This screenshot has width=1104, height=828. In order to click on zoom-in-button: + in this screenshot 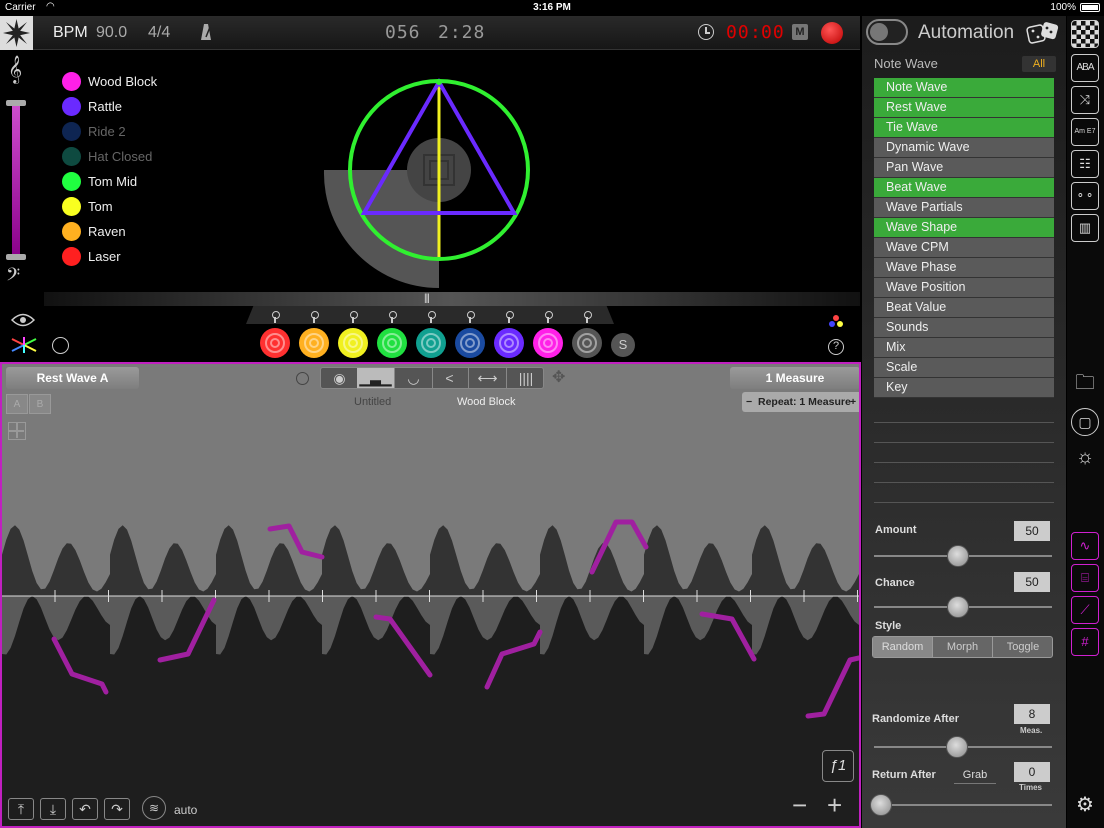, I will do `click(834, 805)`.